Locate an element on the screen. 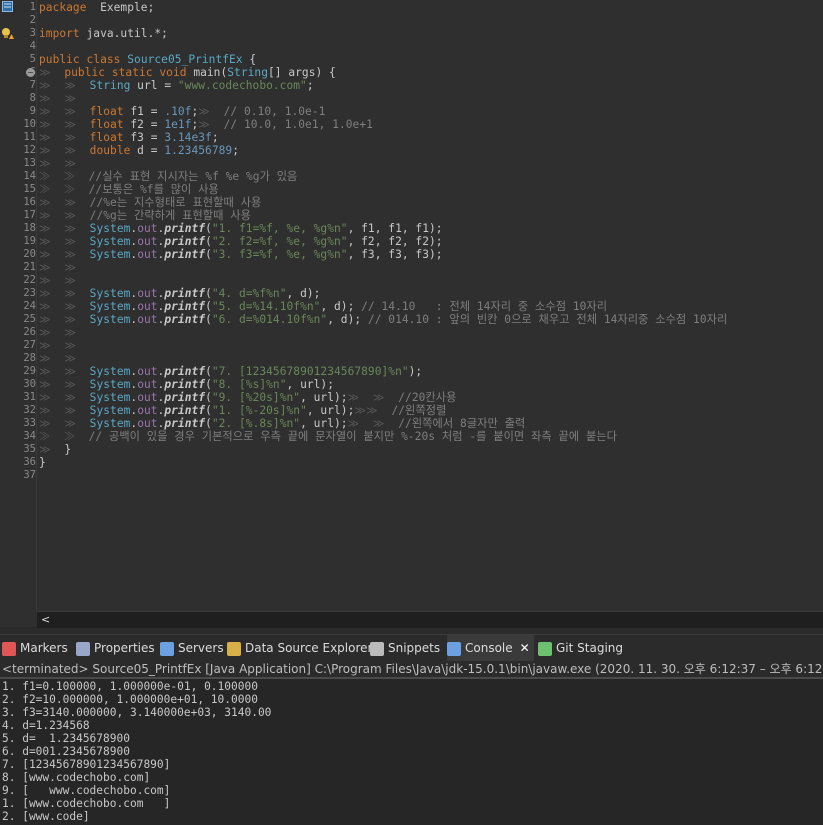 Image resolution: width=823 pixels, height=825 pixels. code-token: "2. f2=%f, %e, %g%n" is located at coordinates (279, 241).